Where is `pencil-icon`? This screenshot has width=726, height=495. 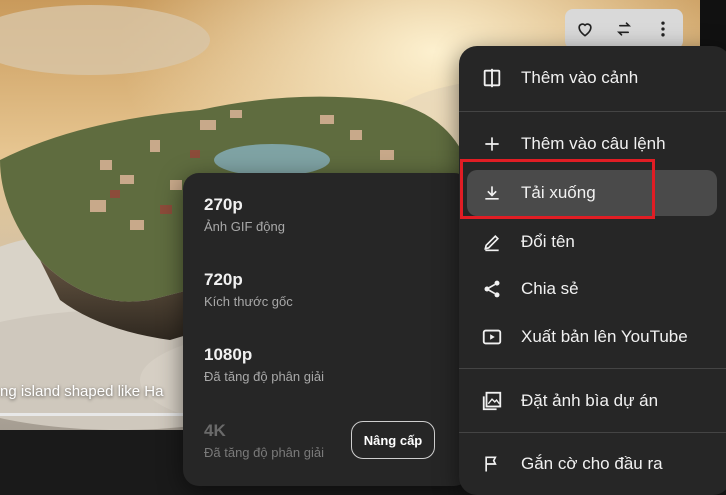 pencil-icon is located at coordinates (492, 242).